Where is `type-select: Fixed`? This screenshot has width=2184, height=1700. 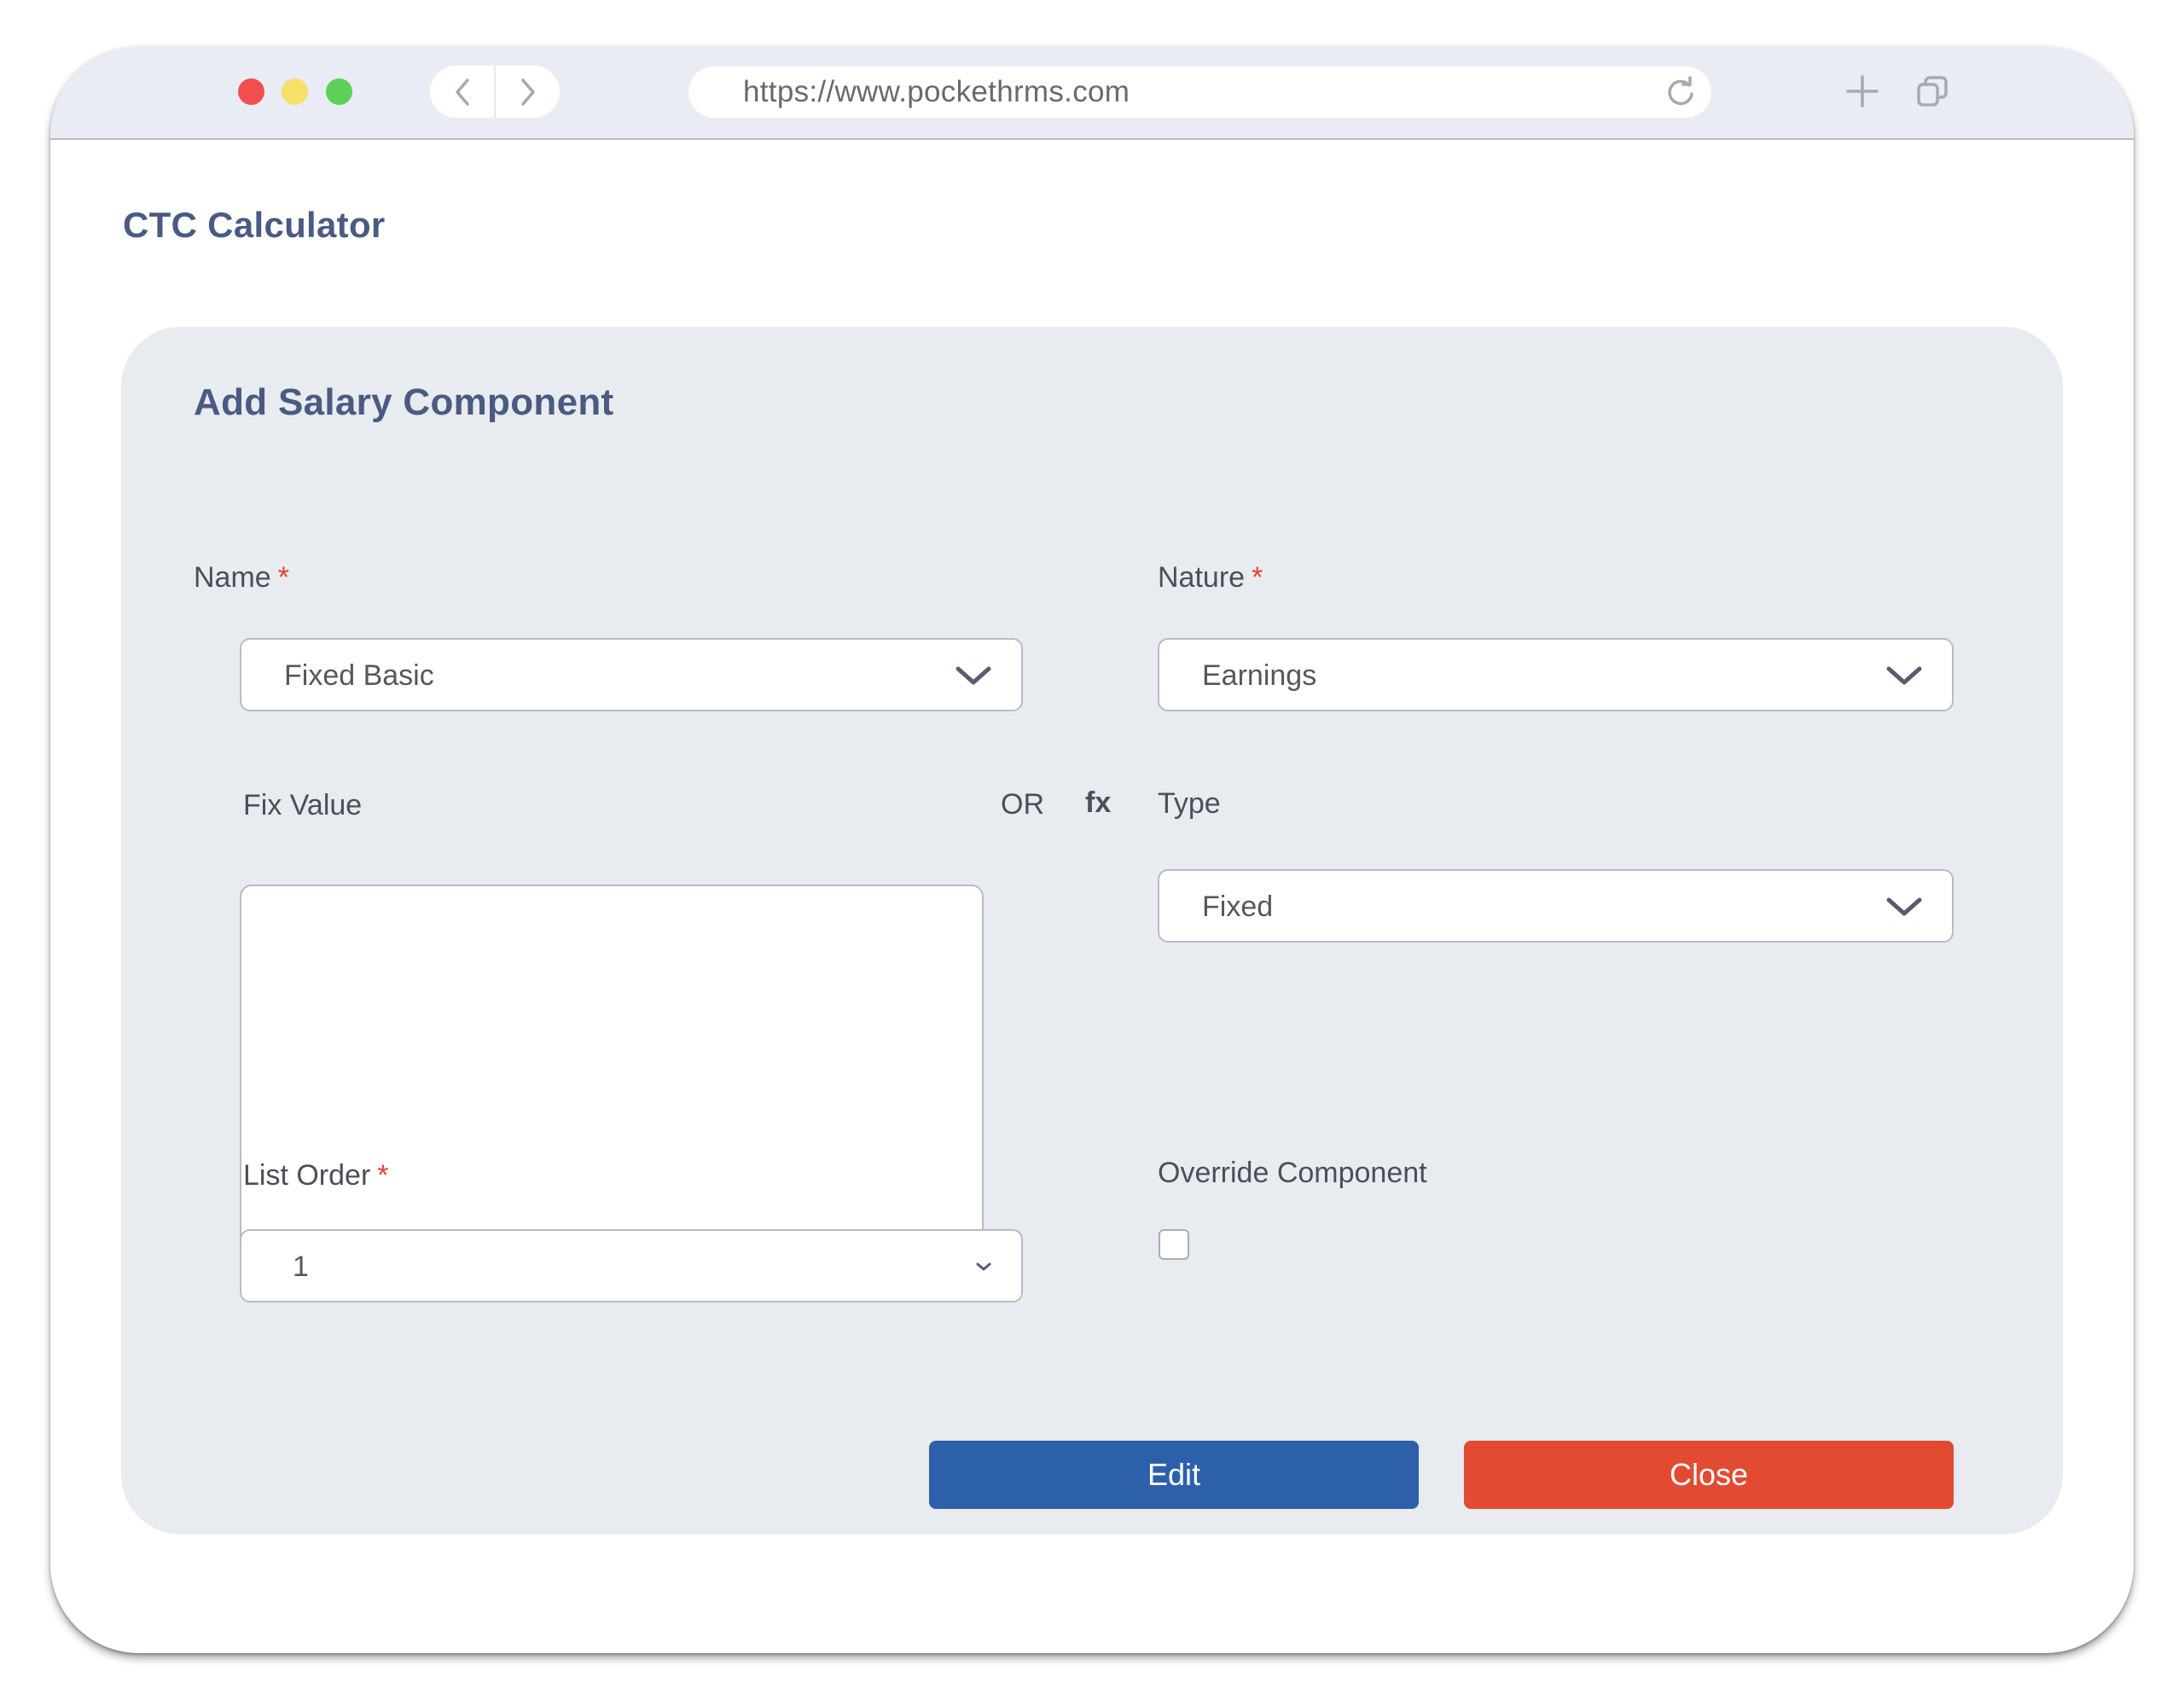 type-select: Fixed is located at coordinates (1556, 906).